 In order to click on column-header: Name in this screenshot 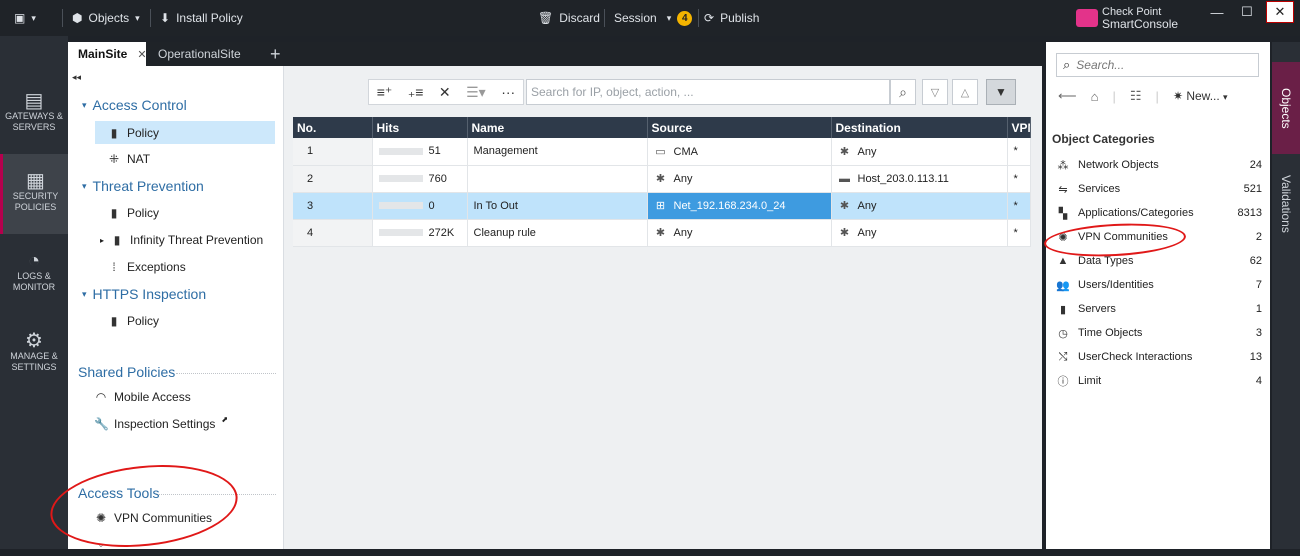, I will do `click(557, 127)`.